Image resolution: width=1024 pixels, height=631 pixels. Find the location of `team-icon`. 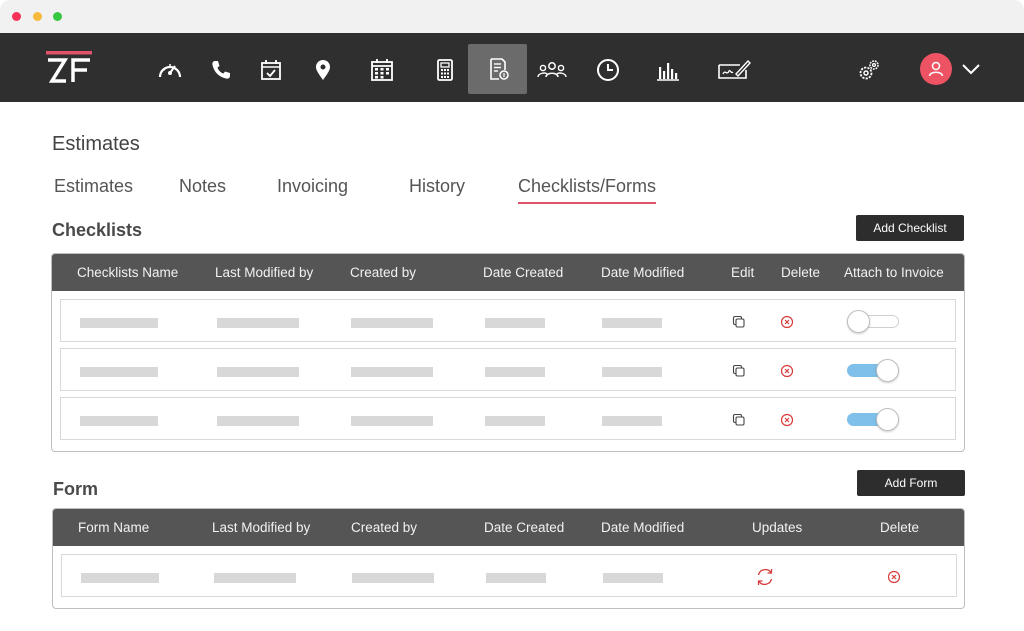

team-icon is located at coordinates (552, 70).